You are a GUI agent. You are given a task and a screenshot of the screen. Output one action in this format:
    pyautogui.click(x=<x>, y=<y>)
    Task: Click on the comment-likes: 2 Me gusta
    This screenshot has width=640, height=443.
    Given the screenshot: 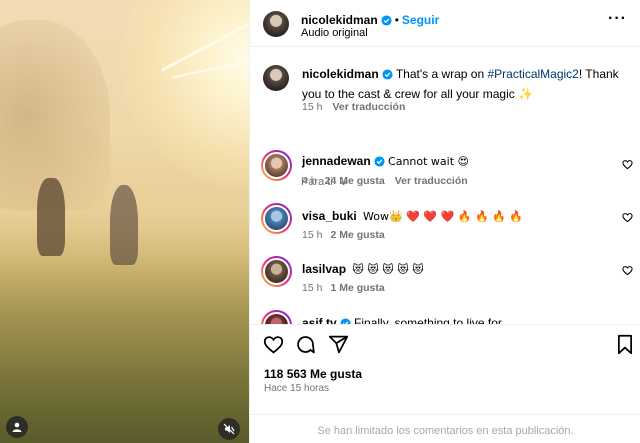 What is the action you would take?
    pyautogui.click(x=357, y=235)
    